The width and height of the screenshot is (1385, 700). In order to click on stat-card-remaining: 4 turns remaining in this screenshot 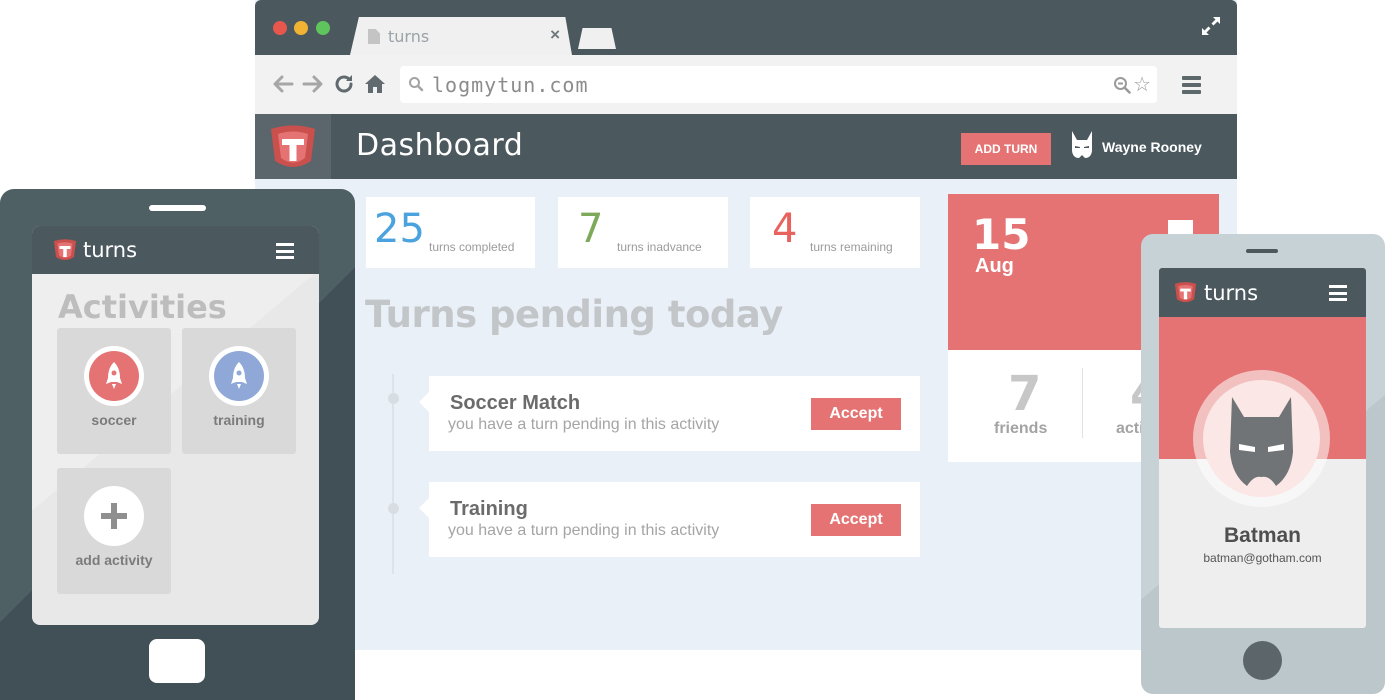, I will do `click(835, 232)`.